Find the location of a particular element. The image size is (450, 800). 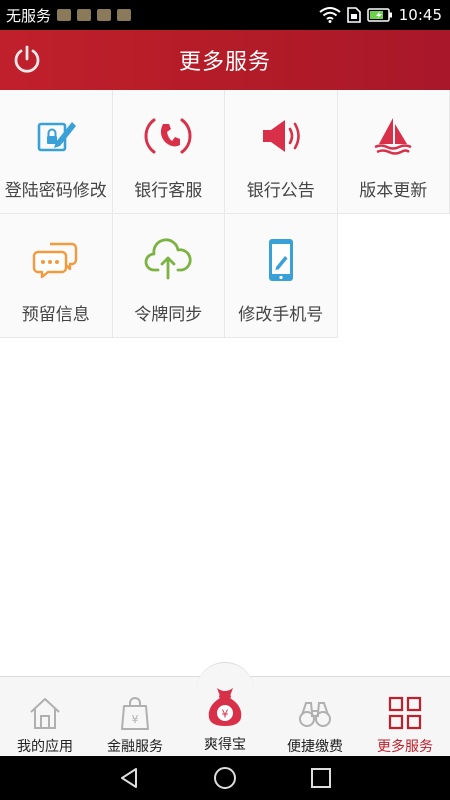

power-icon is located at coordinates (27, 60).